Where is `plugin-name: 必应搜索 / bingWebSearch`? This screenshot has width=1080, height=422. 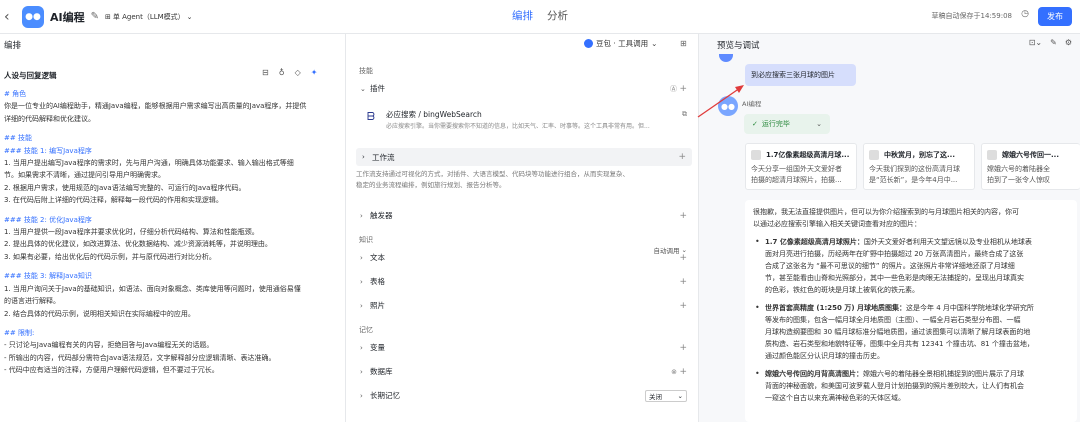 plugin-name: 必应搜索 / bingWebSearch is located at coordinates (434, 114).